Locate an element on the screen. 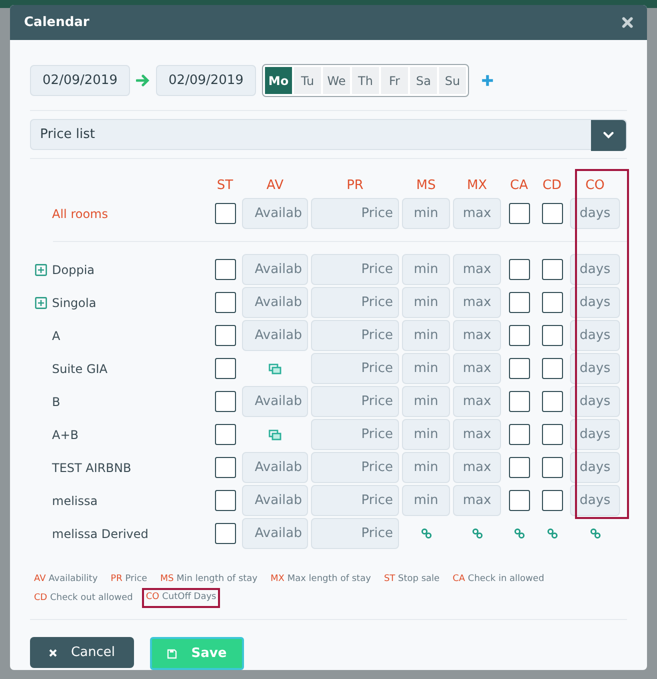 Image resolution: width=657 pixels, height=679 pixels. plus-icon is located at coordinates (487, 80).